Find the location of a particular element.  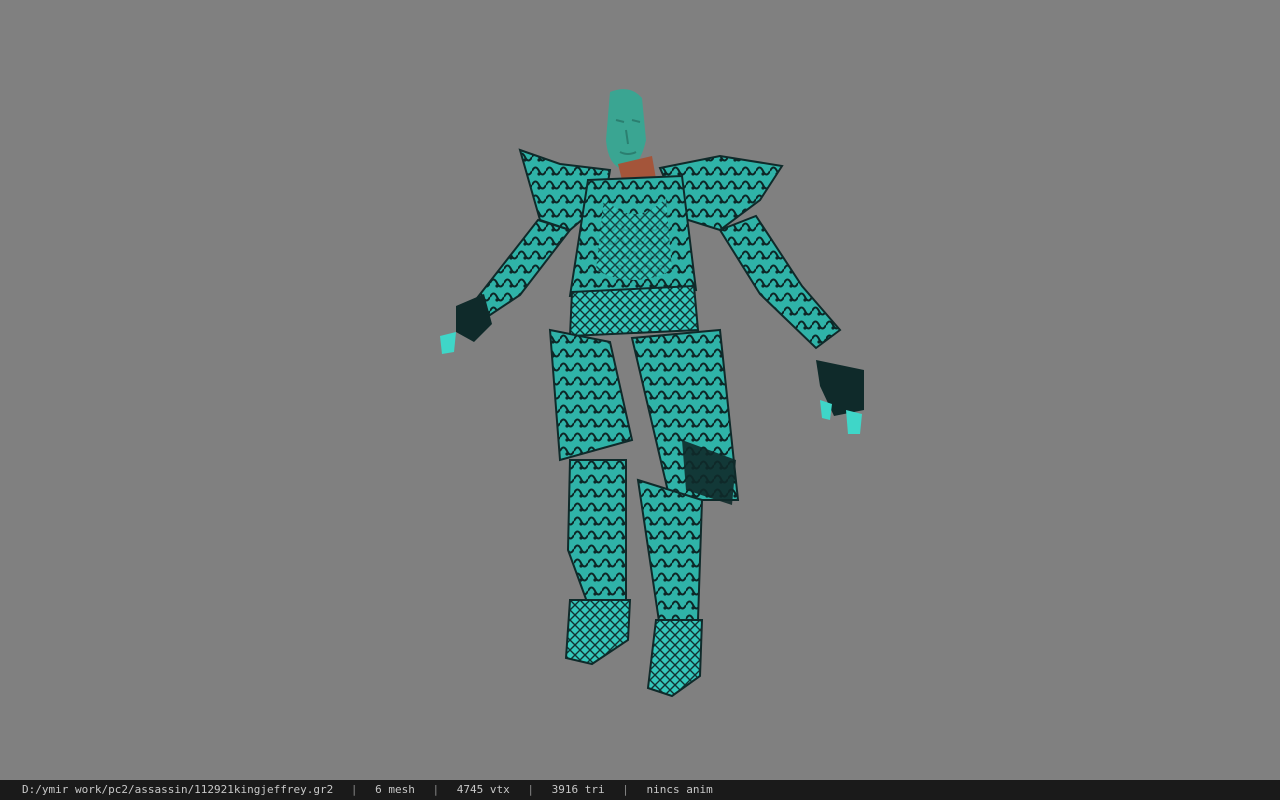

vertex-count: 4745 vtx is located at coordinates (483, 789).